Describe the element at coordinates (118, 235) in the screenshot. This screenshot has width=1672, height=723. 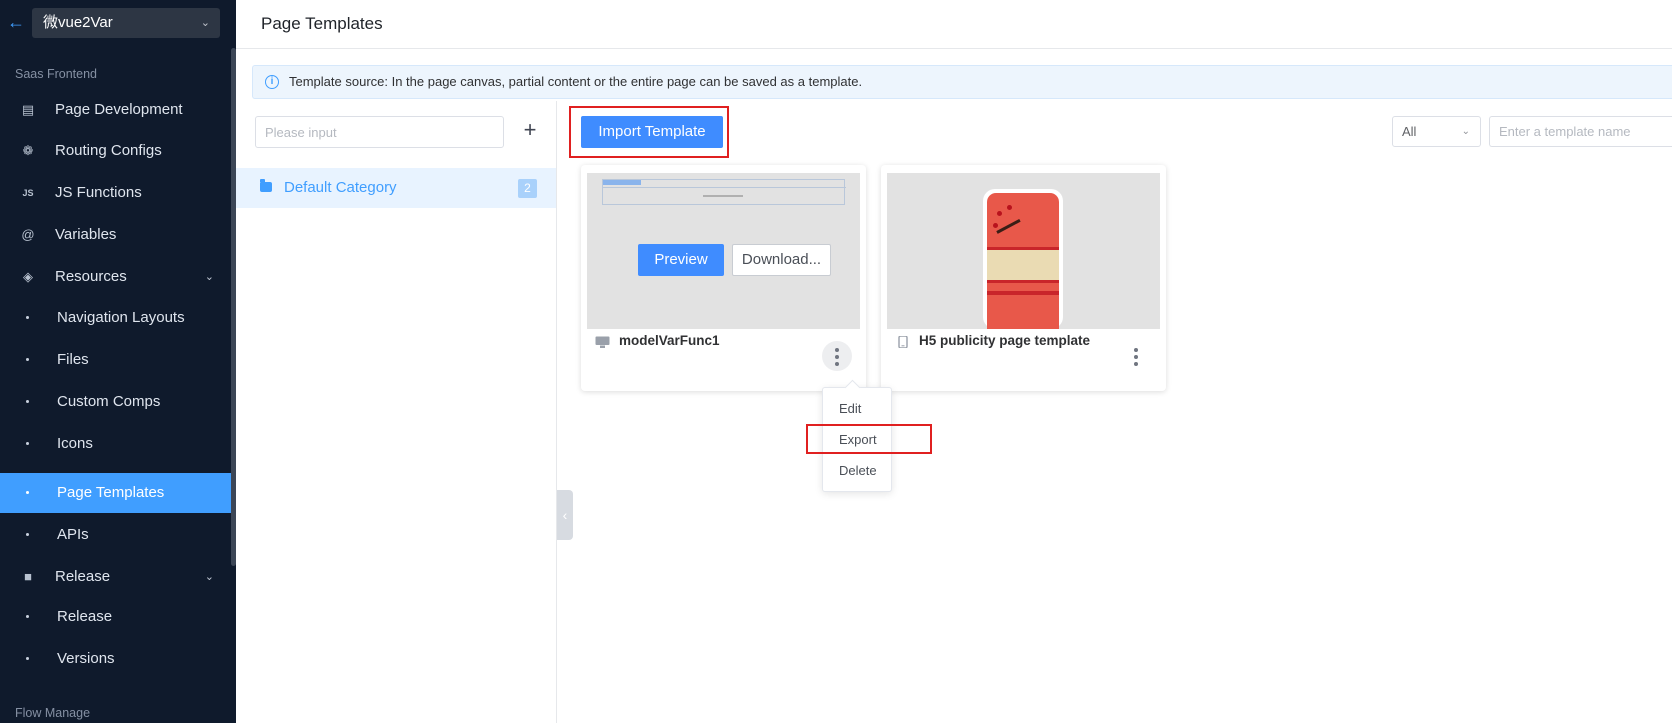
I see `sidebar-item-variables: @ Variables` at that location.